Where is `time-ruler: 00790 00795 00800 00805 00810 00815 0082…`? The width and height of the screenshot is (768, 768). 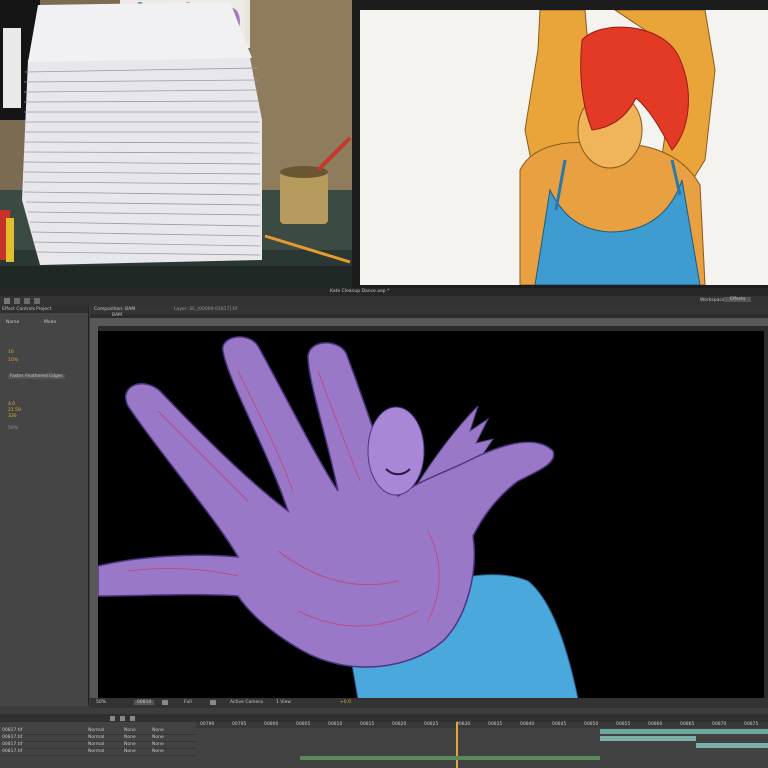
time-ruler: 00790 00795 00800 00805 00810 00815 0082… is located at coordinates (482, 725).